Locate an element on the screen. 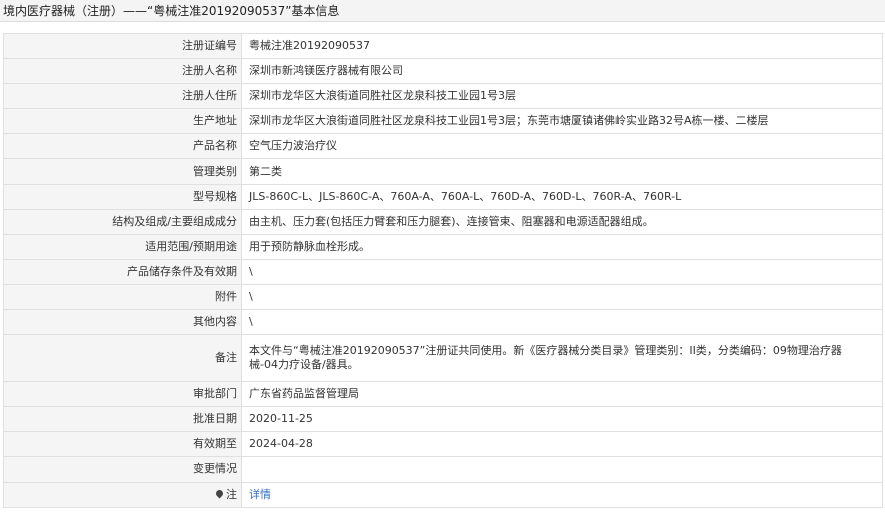  row-label: 附件 is located at coordinates (122, 297).